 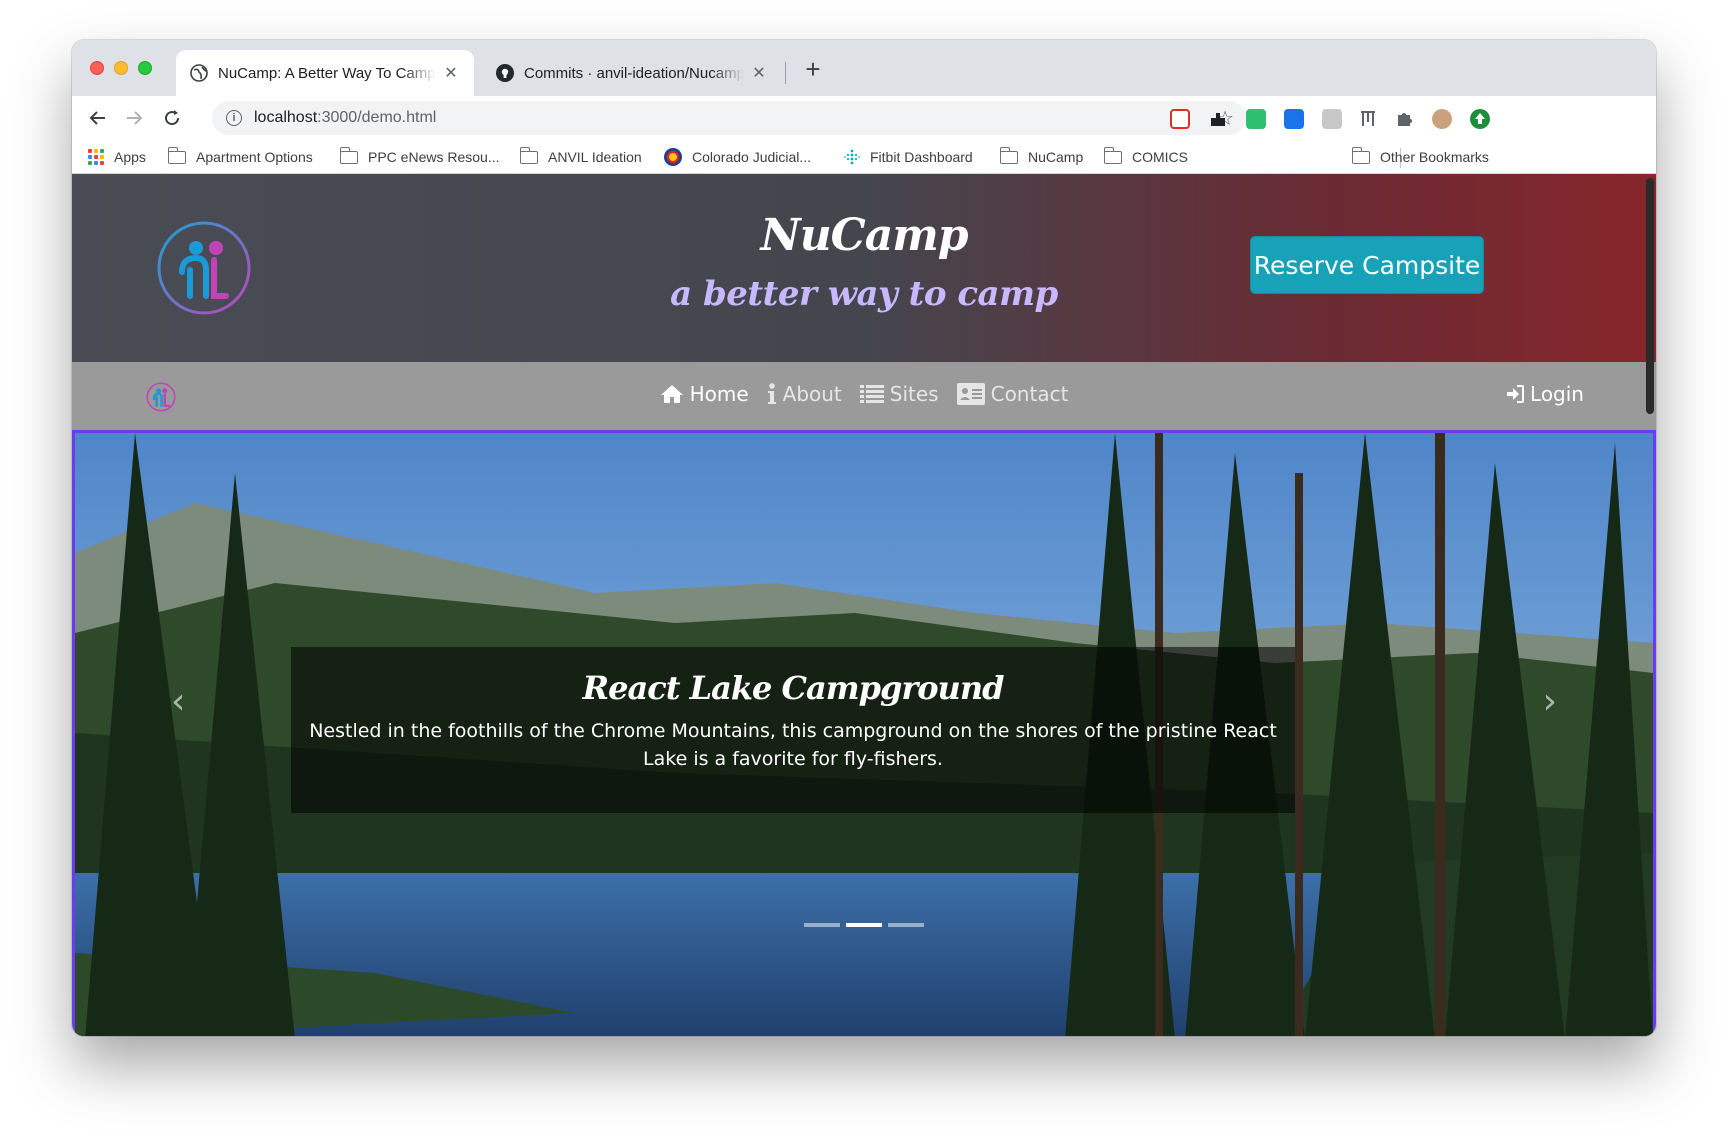 I want to click on address-card-icon, so click(x=970, y=394).